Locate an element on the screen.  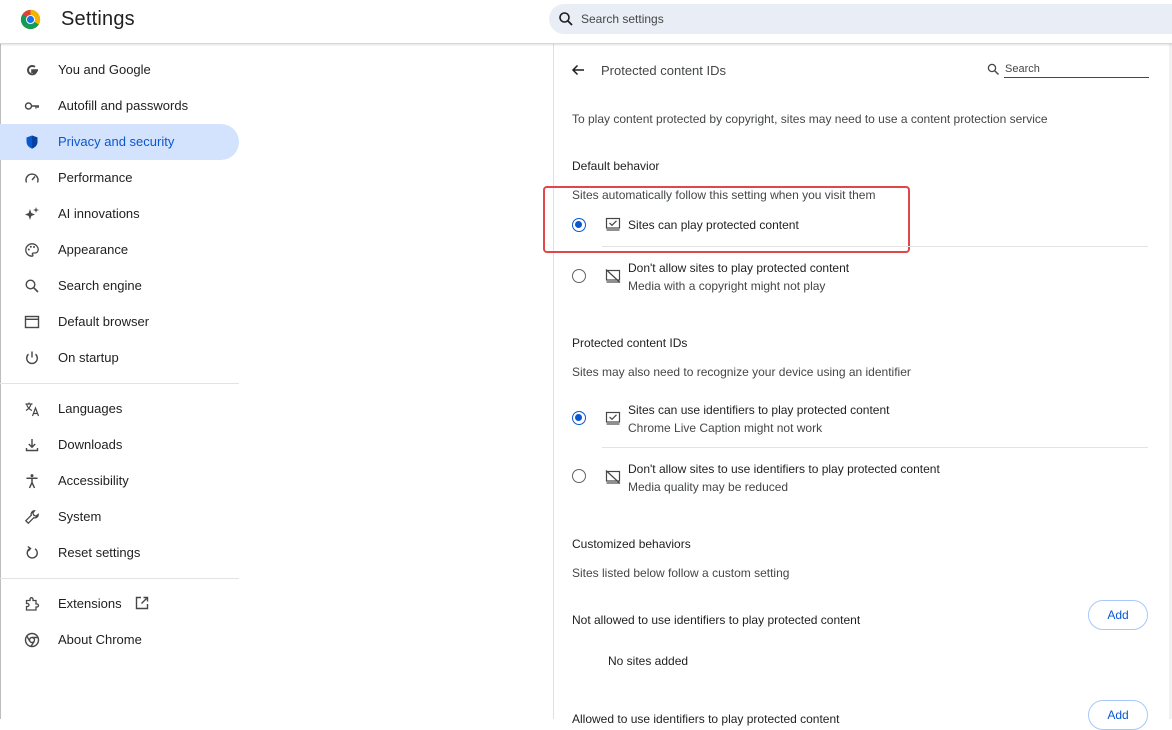
sidebar-item-label: About Chrome is located at coordinates (100, 639).